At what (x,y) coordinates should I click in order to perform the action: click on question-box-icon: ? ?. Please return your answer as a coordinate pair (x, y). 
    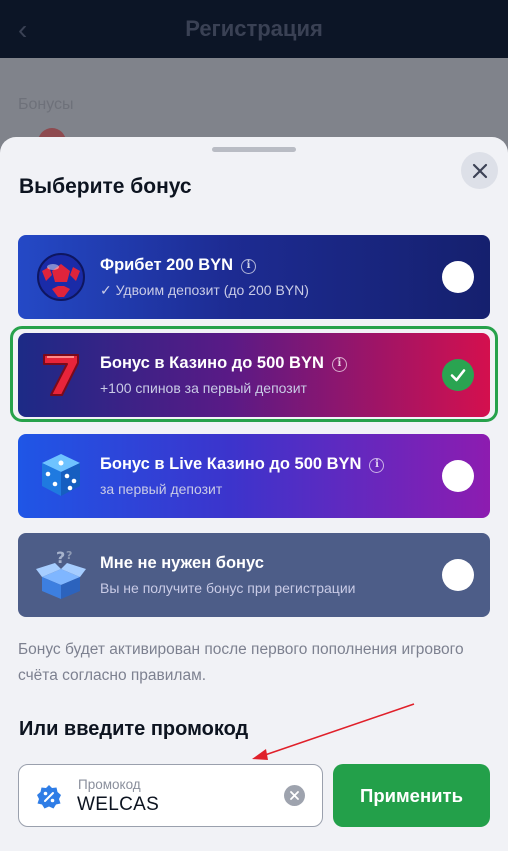
    Looking at the image, I should click on (61, 573).